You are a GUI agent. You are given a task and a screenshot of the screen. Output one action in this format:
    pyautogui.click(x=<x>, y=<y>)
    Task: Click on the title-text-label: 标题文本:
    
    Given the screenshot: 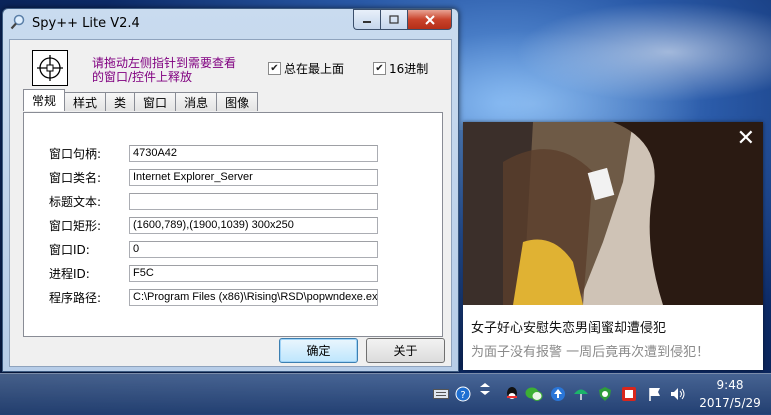 What is the action you would take?
    pyautogui.click(x=75, y=202)
    